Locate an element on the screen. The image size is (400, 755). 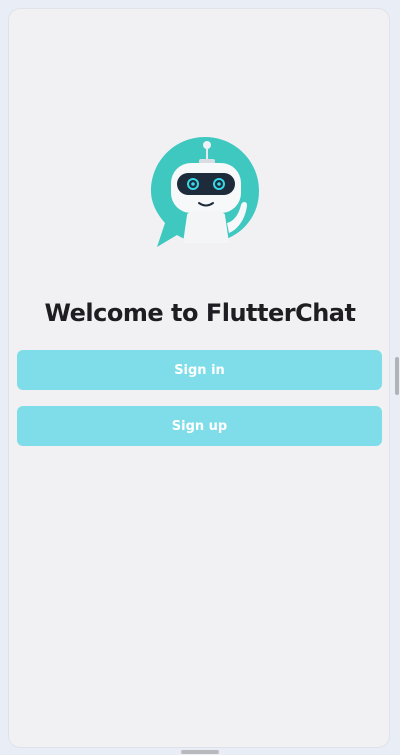
scrollbar-handle is located at coordinates (397, 376).